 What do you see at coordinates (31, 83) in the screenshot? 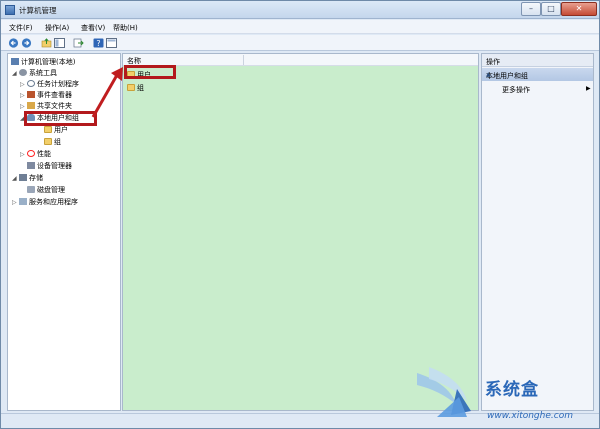
I see `clock-icon` at bounding box center [31, 83].